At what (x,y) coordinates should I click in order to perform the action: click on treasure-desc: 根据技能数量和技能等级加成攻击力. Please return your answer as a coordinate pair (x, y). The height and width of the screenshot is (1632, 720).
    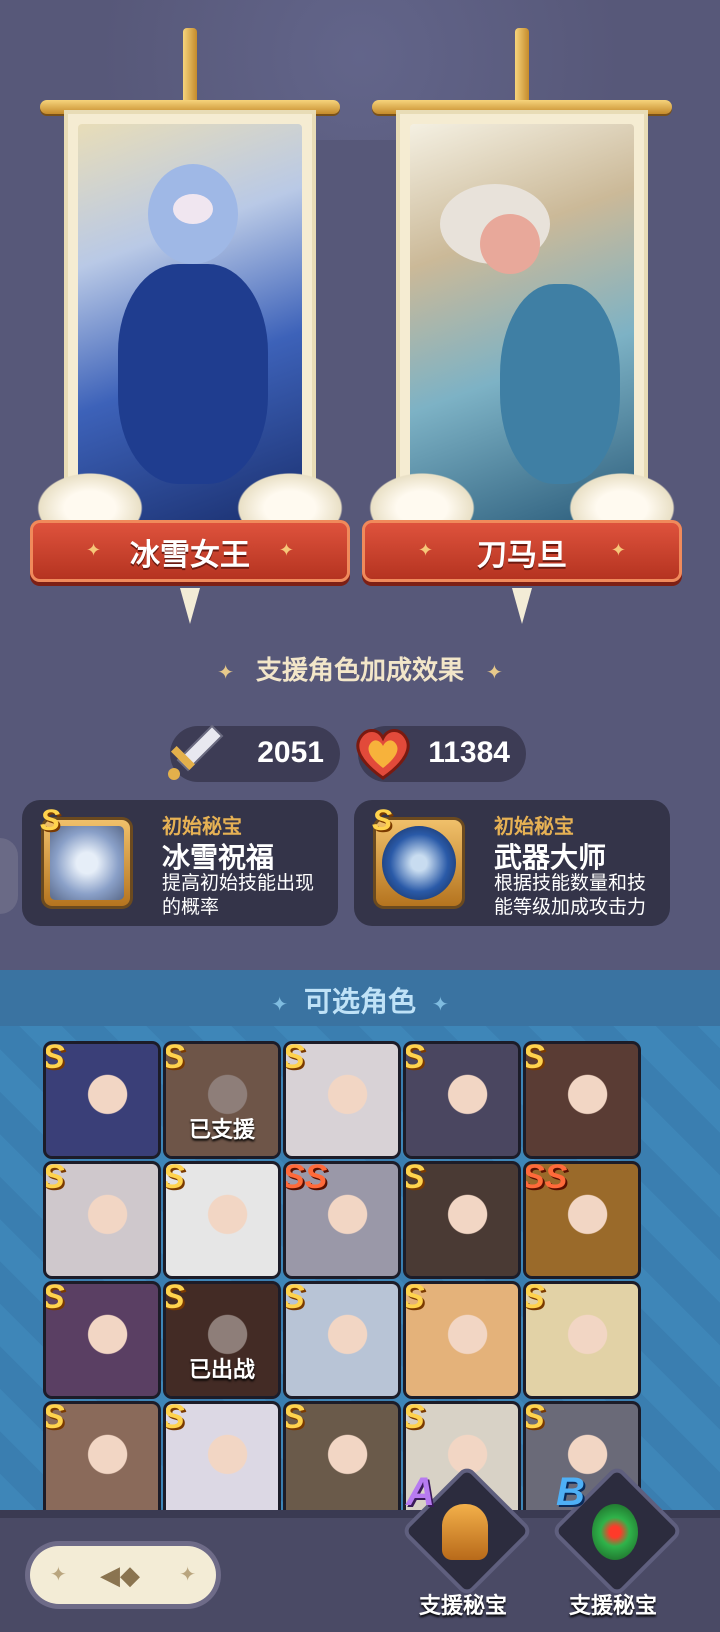
    Looking at the image, I should click on (570, 895).